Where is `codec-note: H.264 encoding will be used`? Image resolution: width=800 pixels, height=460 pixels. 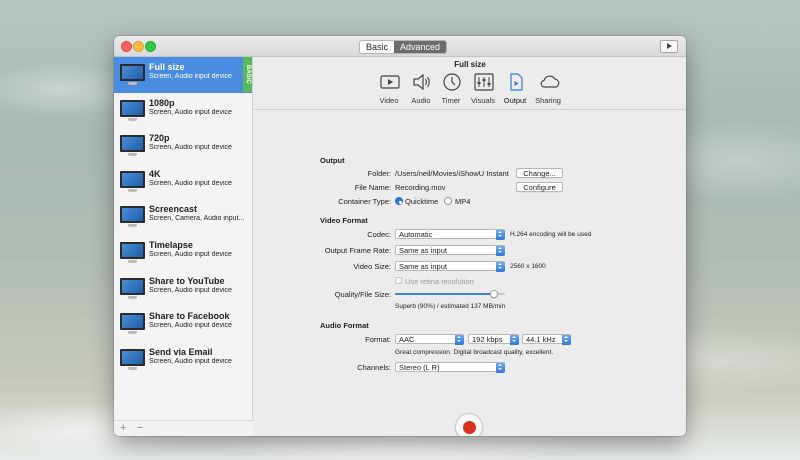 codec-note: H.264 encoding will be used is located at coordinates (551, 234).